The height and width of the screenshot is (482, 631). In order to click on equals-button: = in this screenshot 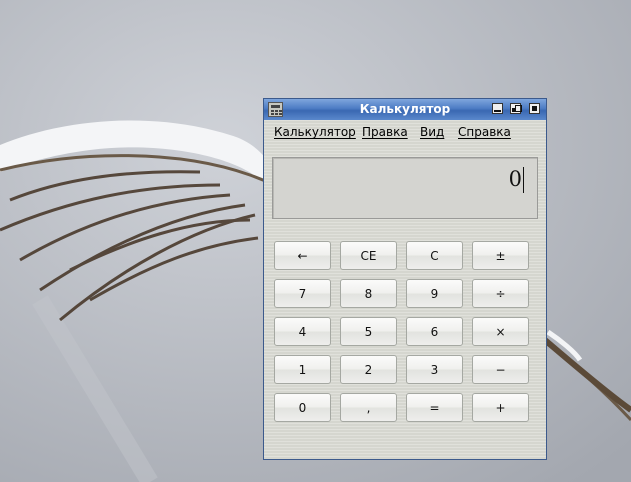, I will do `click(434, 407)`.